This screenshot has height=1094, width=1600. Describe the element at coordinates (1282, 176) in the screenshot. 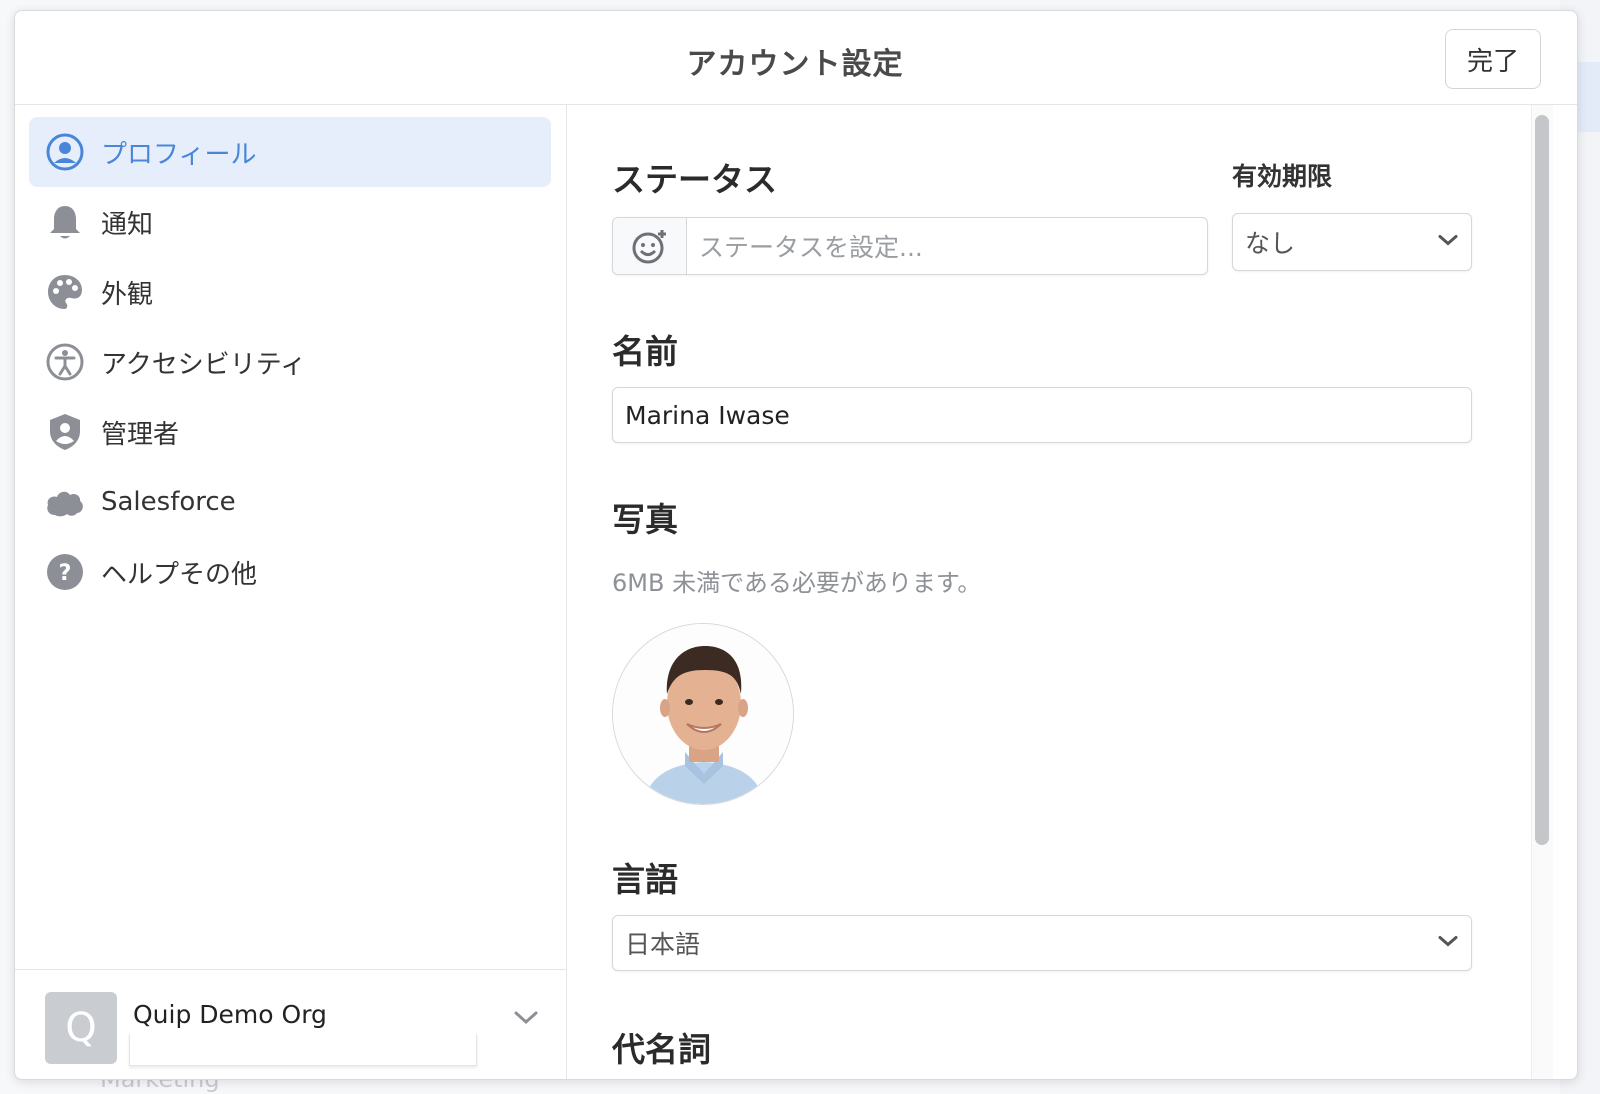

I see `expiry-label: 有効期限` at that location.